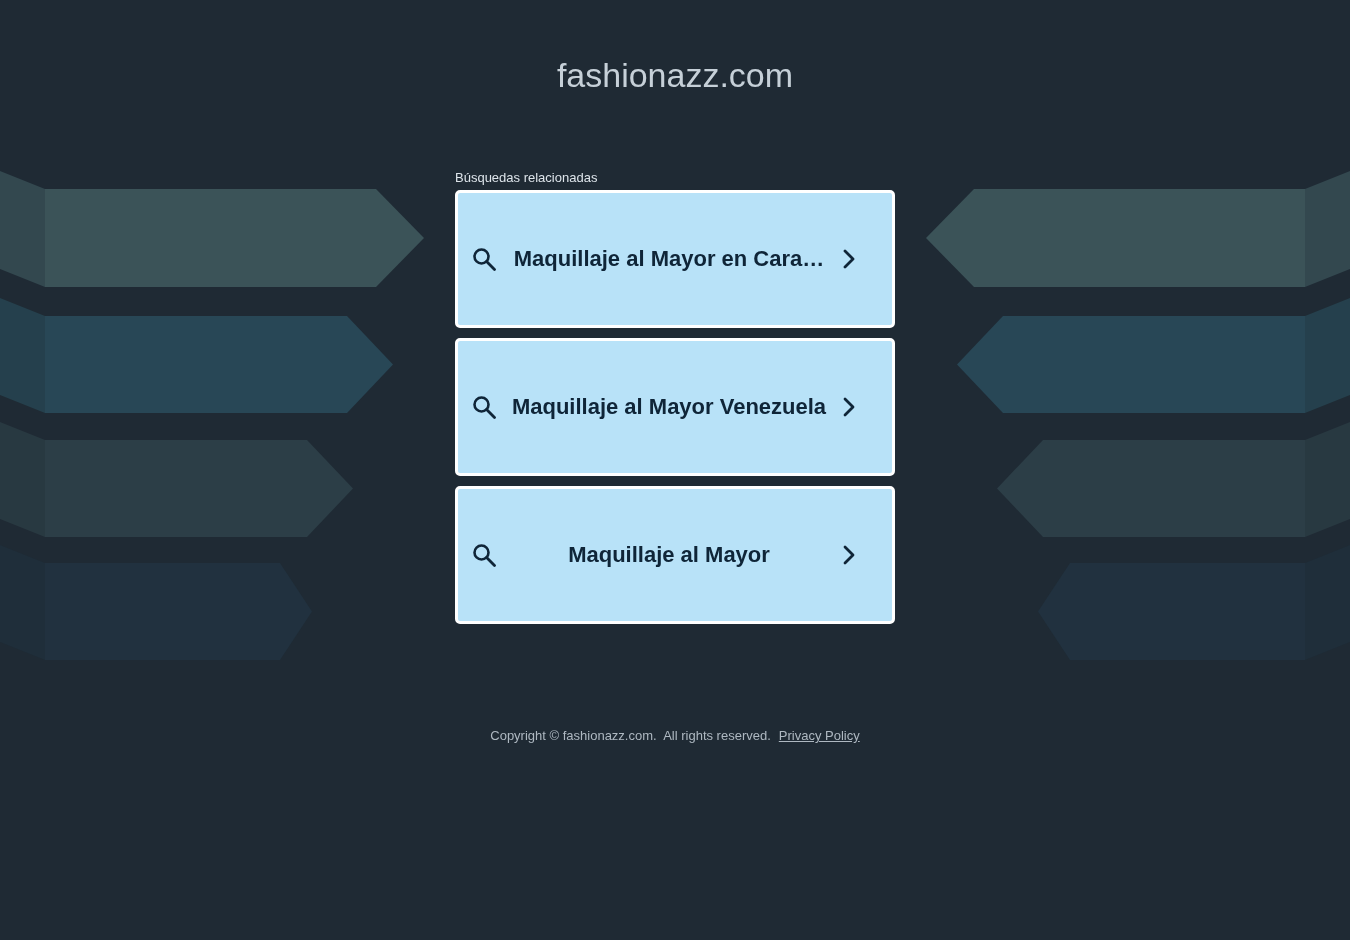 This screenshot has height=940, width=1350. I want to click on site-title: fashionazz.com, so click(675, 75).